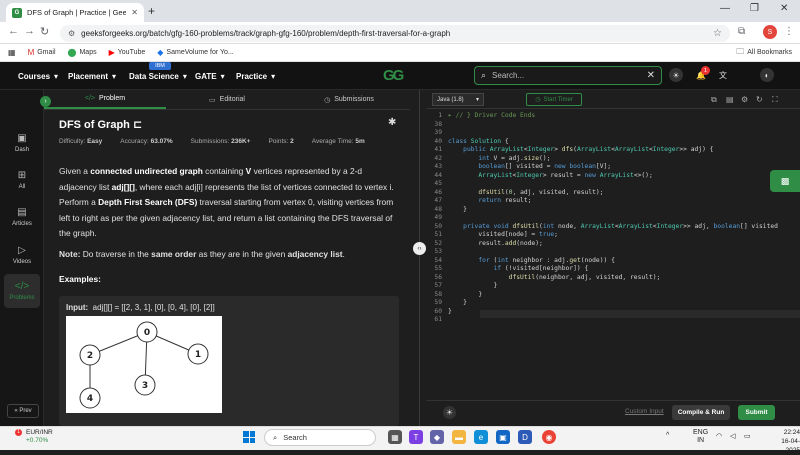  I want to click on youtube-icon: ▶, so click(111, 52).